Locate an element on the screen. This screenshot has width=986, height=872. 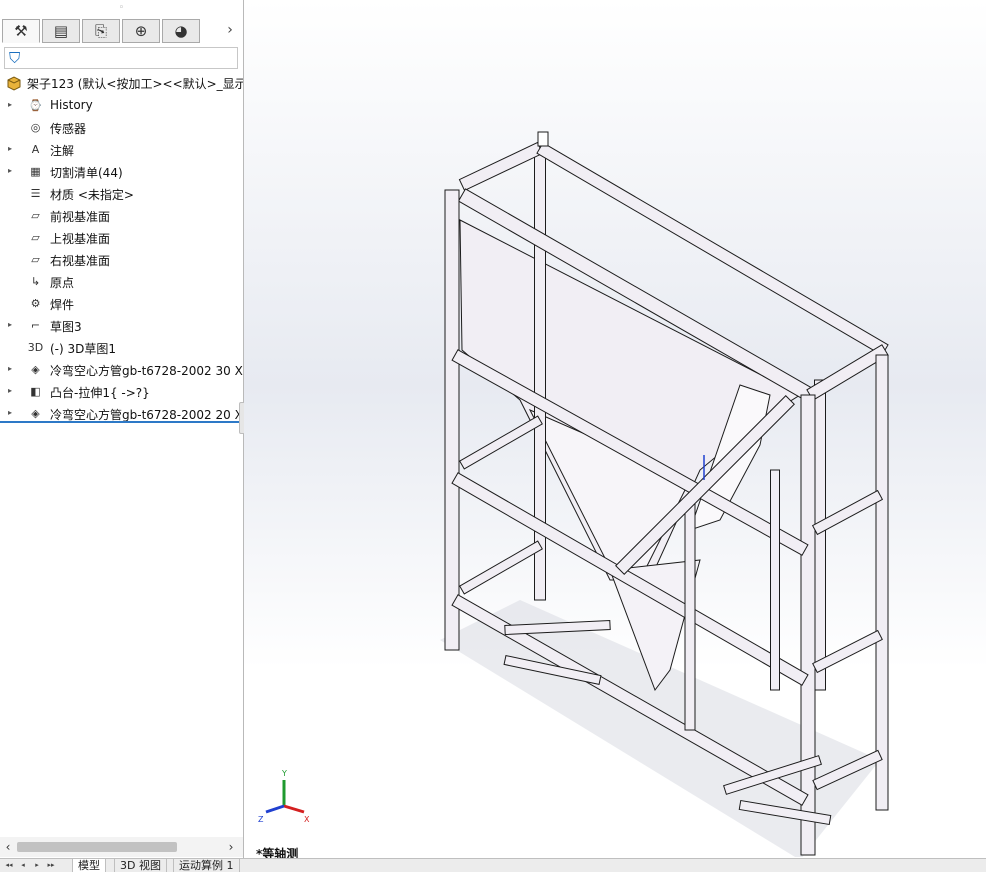
tree-item: ◎ 传感器 is located at coordinates (121, 128).